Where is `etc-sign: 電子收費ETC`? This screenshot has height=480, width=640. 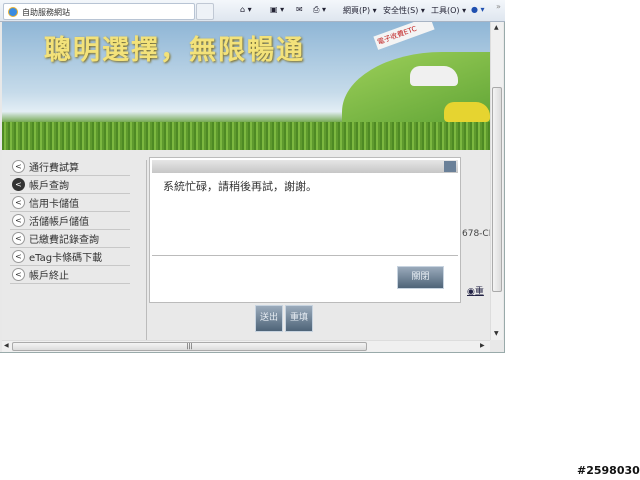
etc-sign: 電子收費ETC is located at coordinates (404, 36).